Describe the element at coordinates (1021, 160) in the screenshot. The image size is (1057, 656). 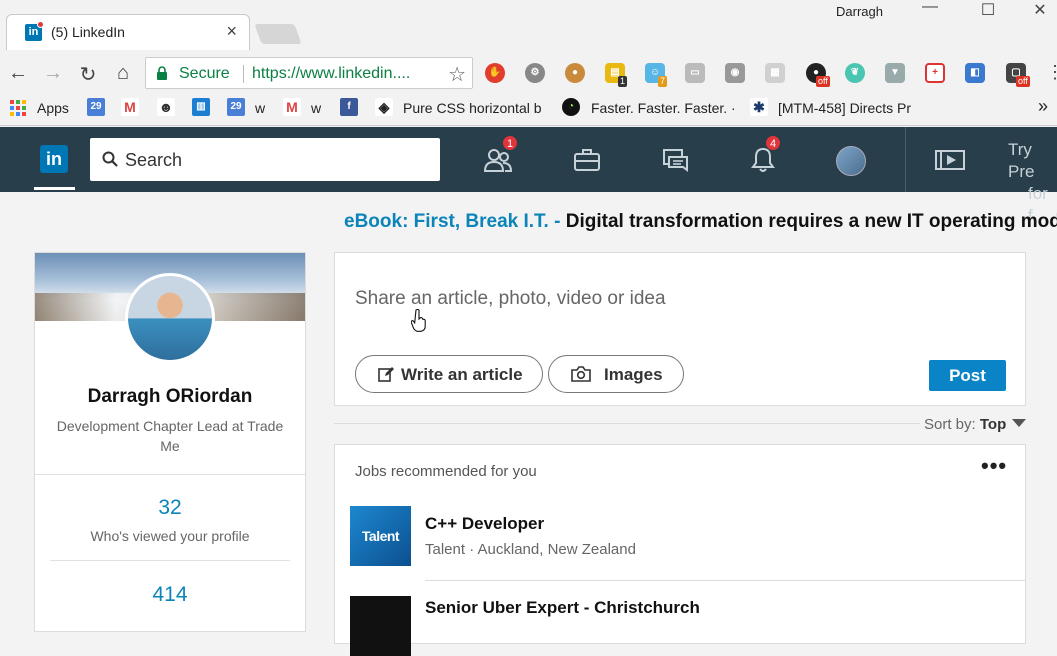
I see `try-premium-line1: Try Pre` at that location.